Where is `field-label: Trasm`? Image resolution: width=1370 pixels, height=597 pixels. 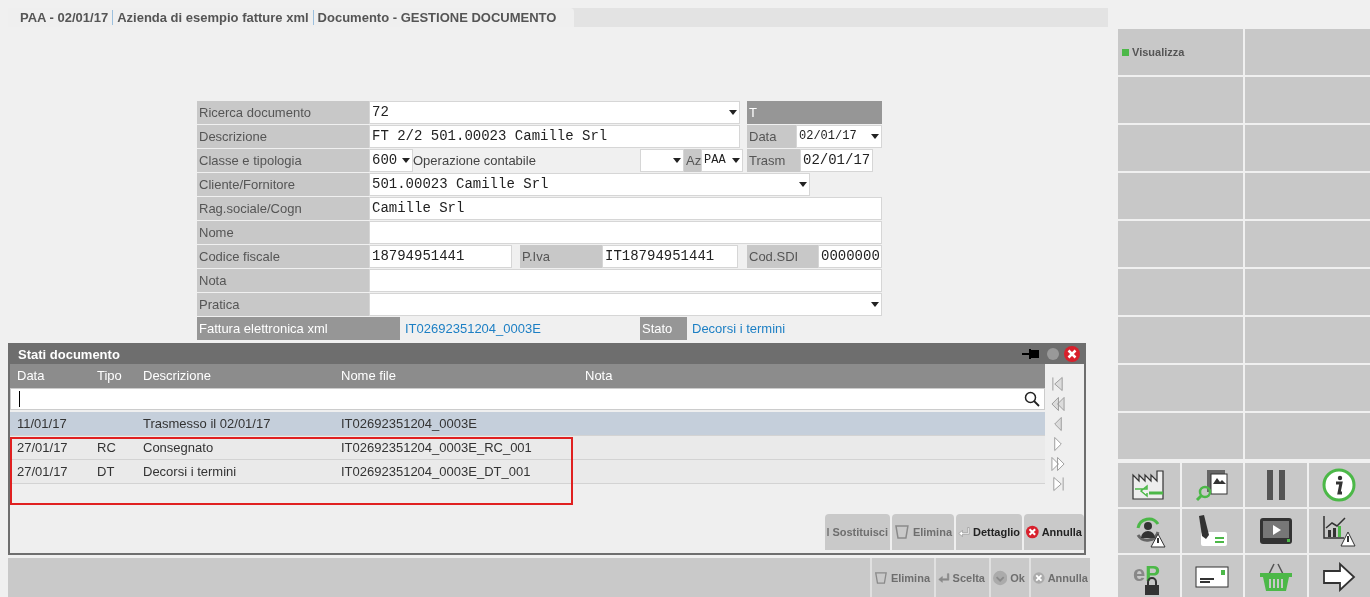
field-label: Trasm is located at coordinates (773, 160).